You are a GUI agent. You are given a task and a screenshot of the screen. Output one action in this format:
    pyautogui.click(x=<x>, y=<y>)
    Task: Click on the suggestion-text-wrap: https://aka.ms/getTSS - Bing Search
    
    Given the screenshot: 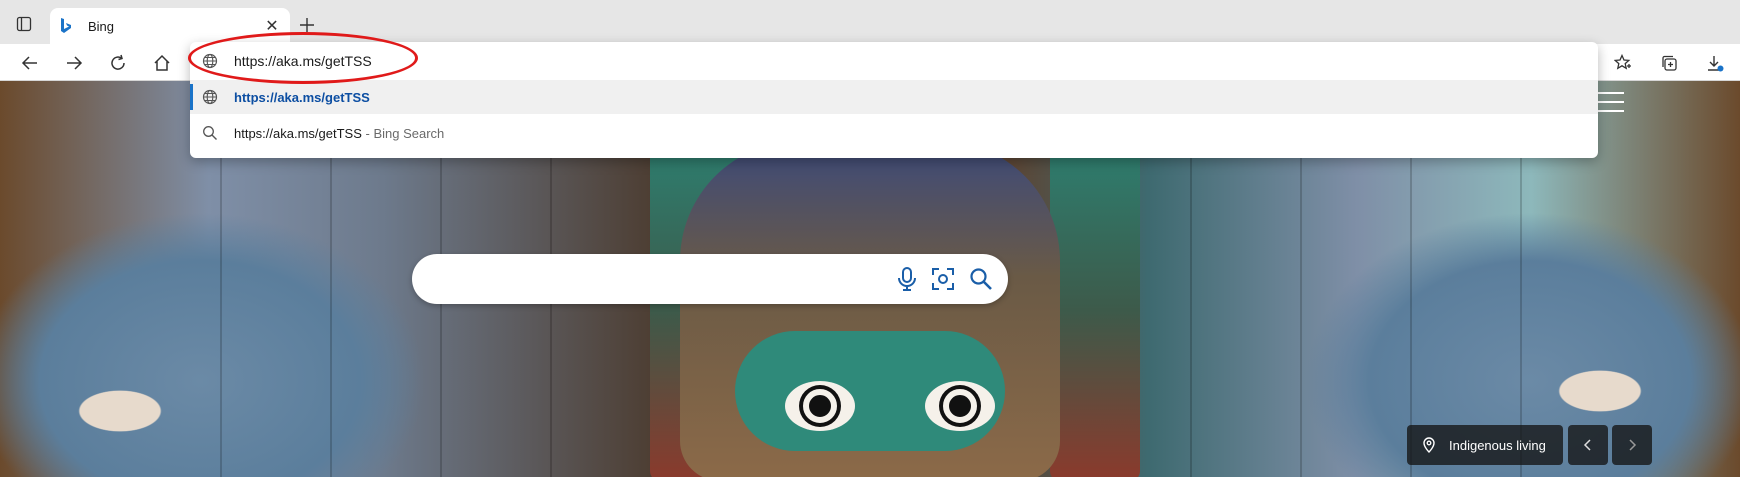 What is the action you would take?
    pyautogui.click(x=339, y=133)
    